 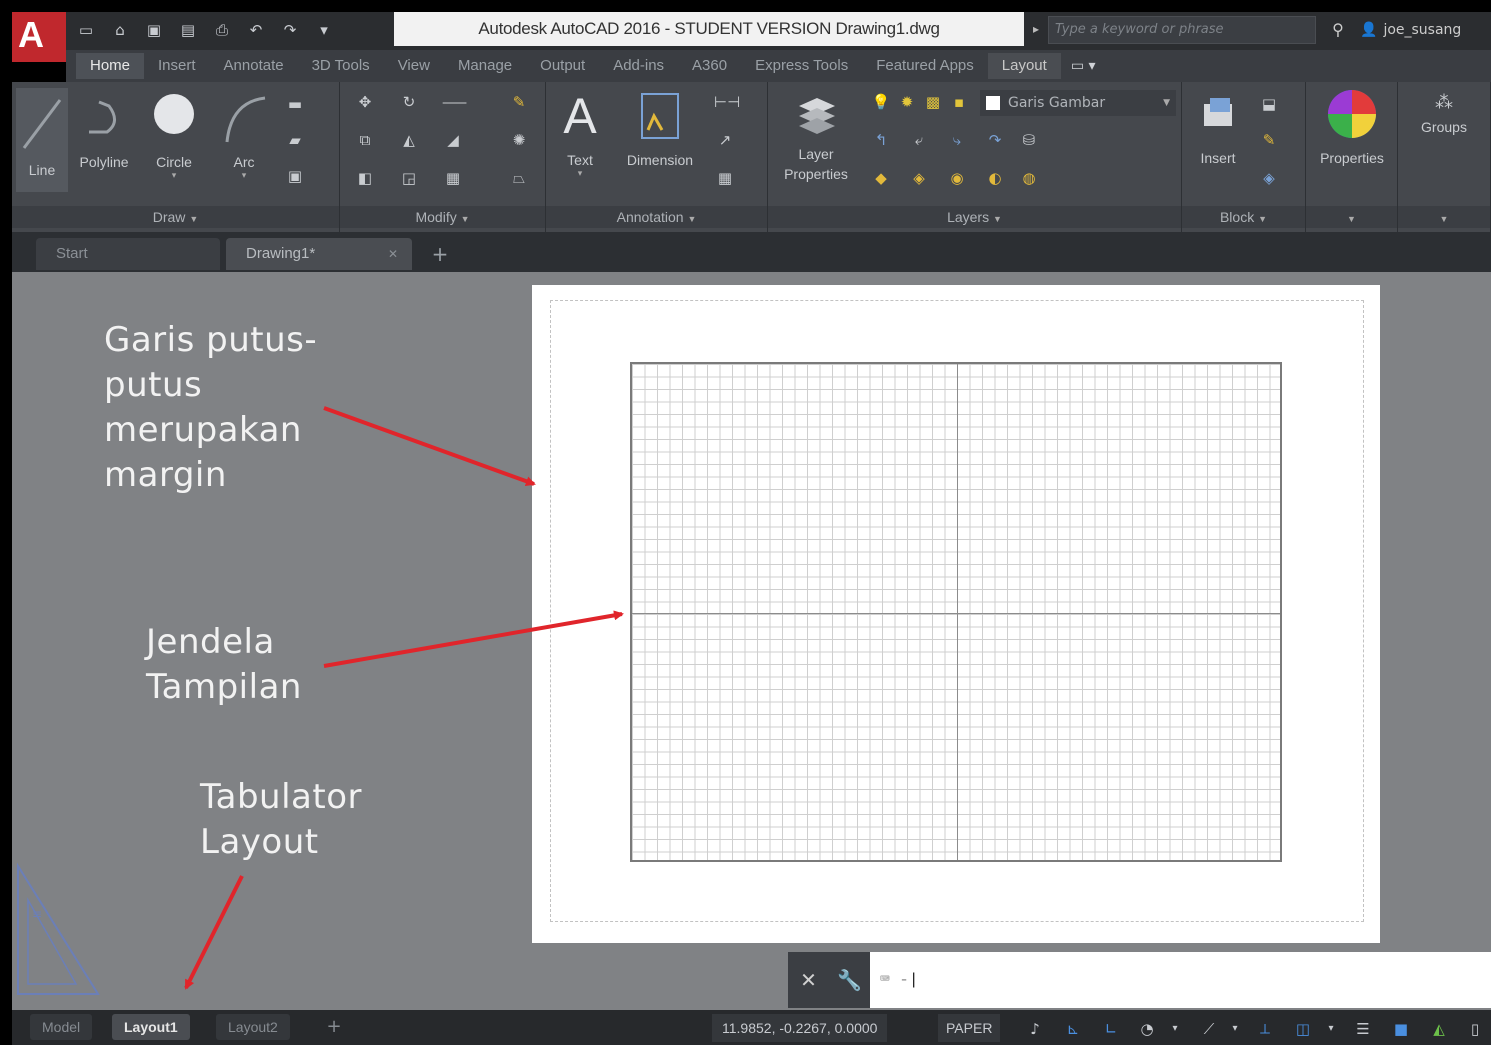 I want to click on layer-properties-button: Layer Properties, so click(x=816, y=135).